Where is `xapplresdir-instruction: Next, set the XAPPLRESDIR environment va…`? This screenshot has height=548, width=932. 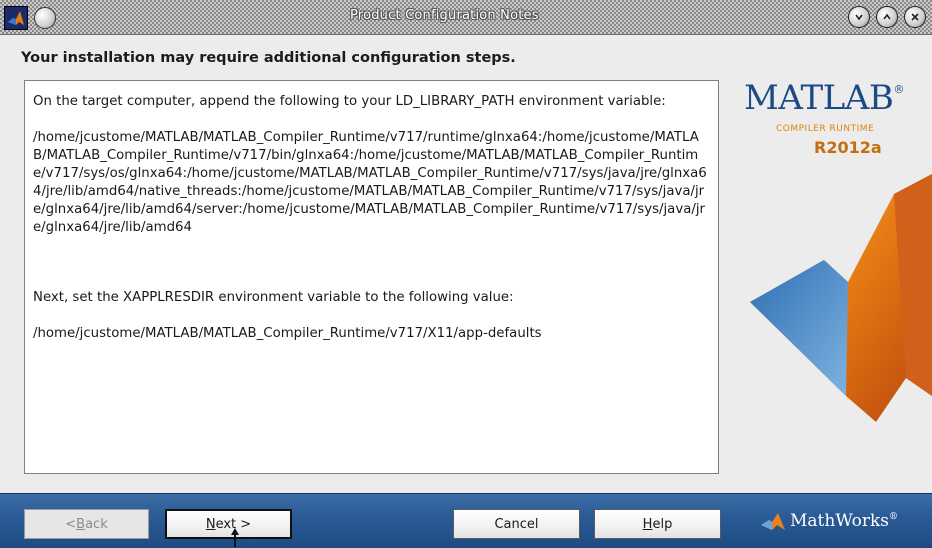 xapplresdir-instruction: Next, set the XAPPLRESDIR environment va… is located at coordinates (273, 297).